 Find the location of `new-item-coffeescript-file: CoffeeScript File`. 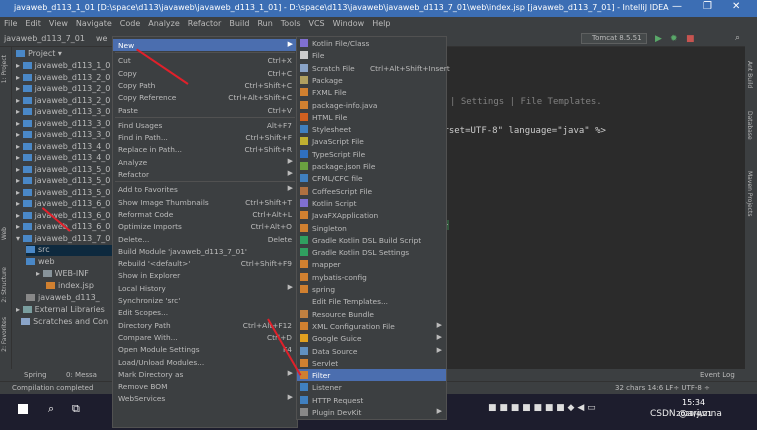

new-item-coffeescript-file: CoffeeScript File is located at coordinates (371, 191).